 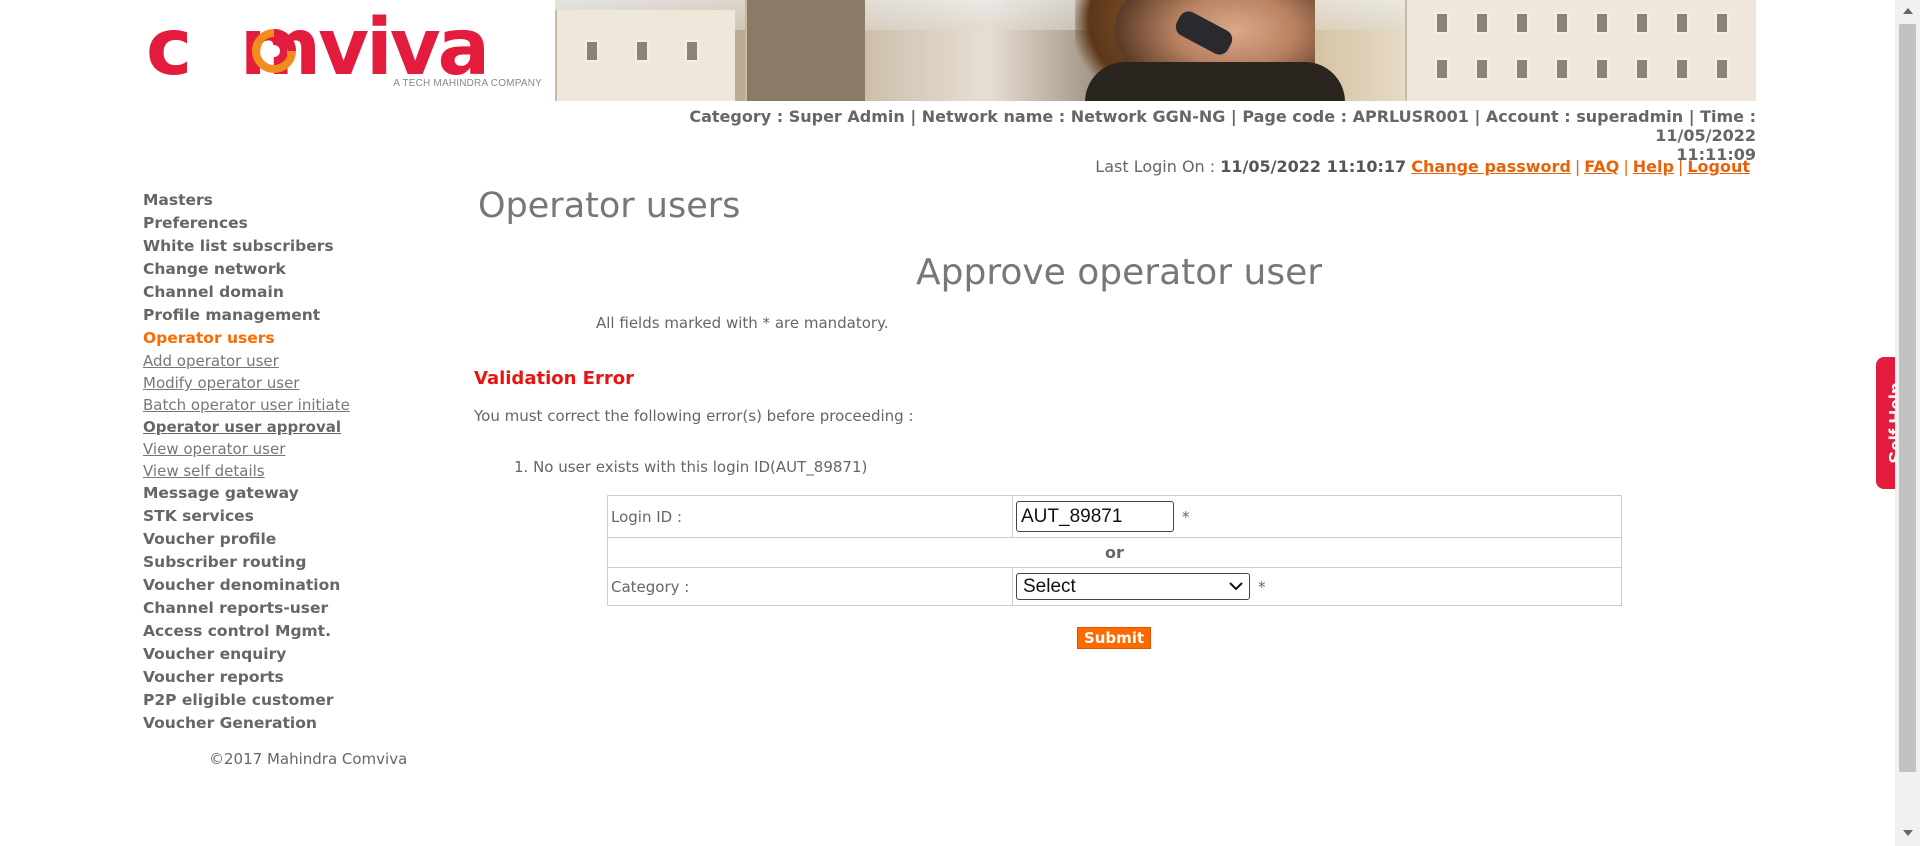 I want to click on logo-tagline: A TECH MAHINDRA COMPANY, so click(x=467, y=83).